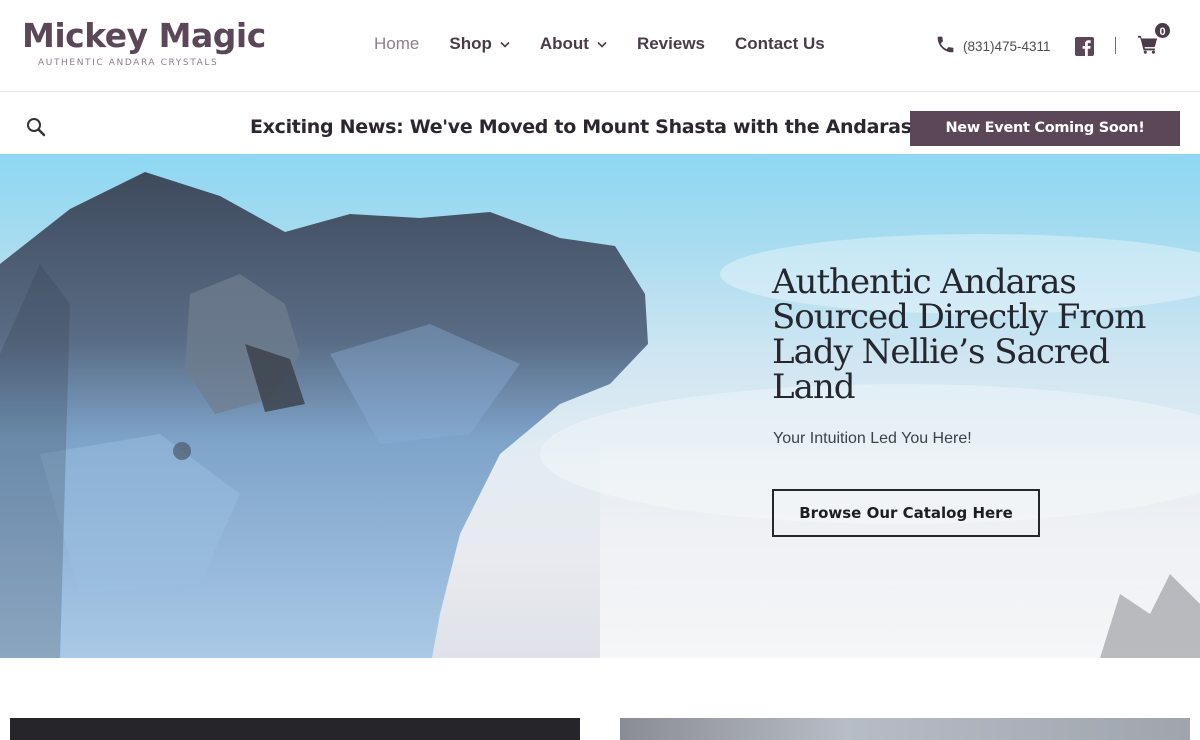  Describe the element at coordinates (1115, 45) in the screenshot. I see `header-divider` at that location.